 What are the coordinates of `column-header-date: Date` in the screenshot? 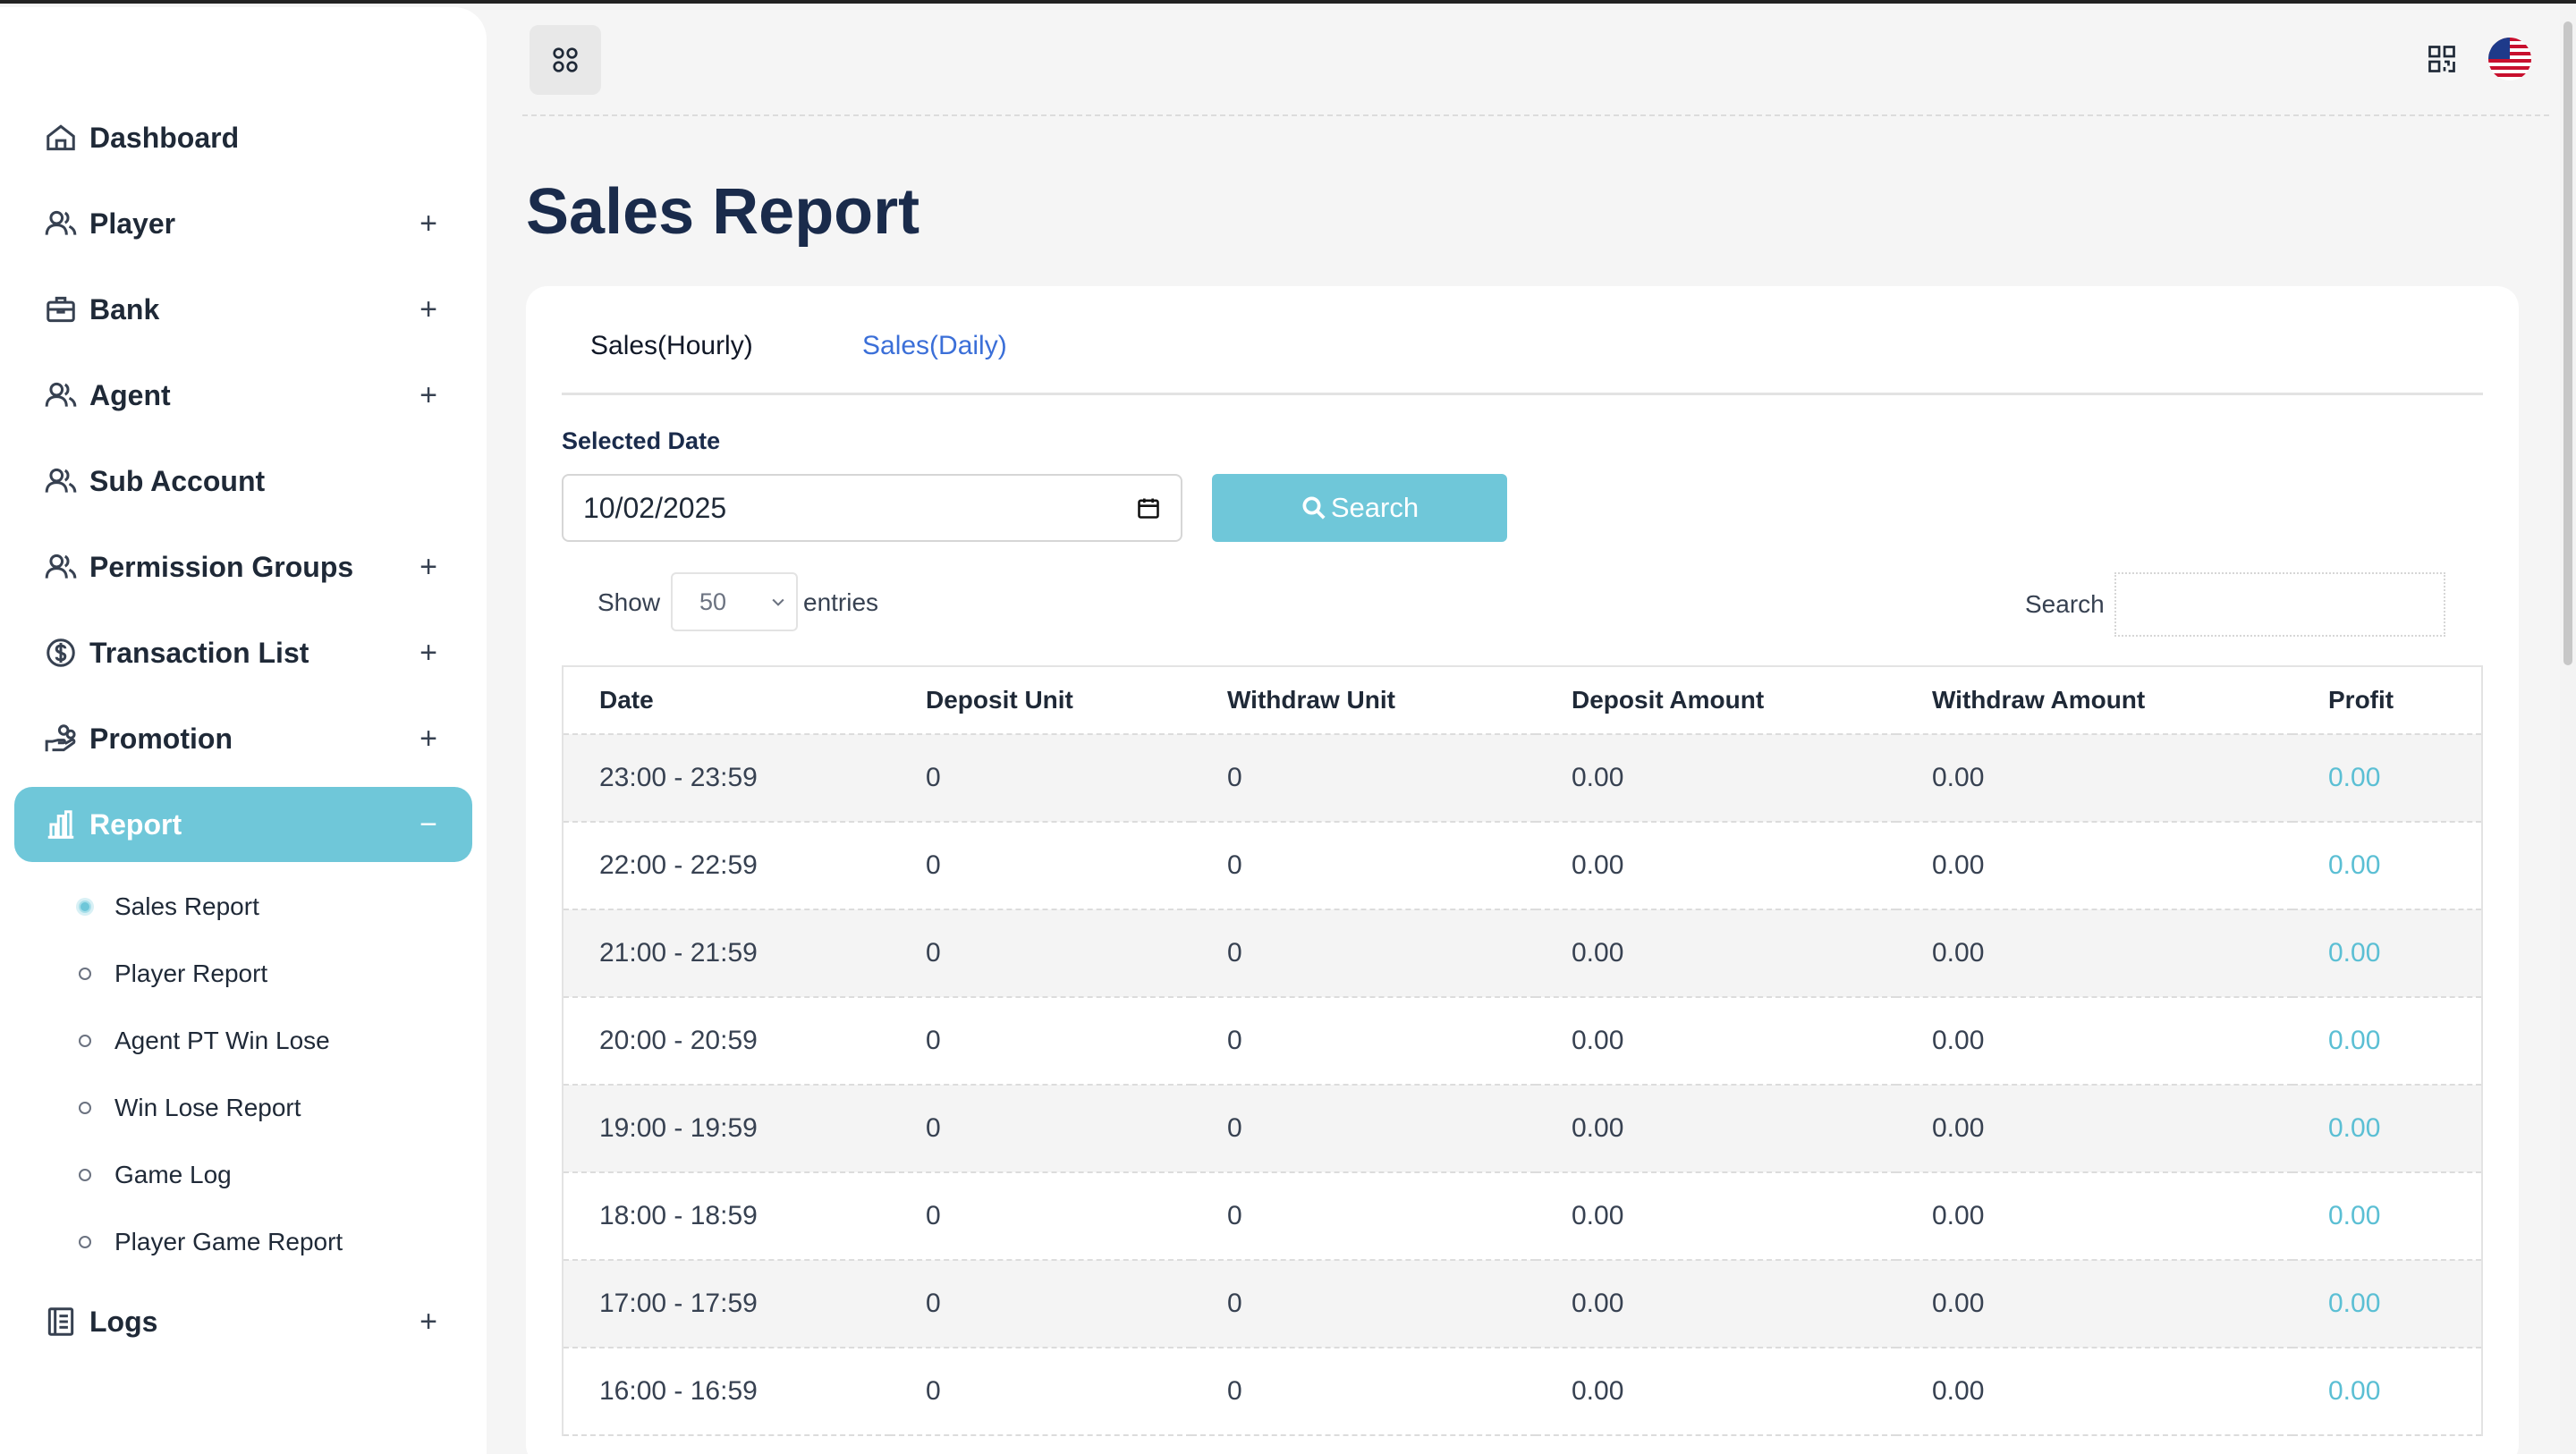 It's located at (726, 700).